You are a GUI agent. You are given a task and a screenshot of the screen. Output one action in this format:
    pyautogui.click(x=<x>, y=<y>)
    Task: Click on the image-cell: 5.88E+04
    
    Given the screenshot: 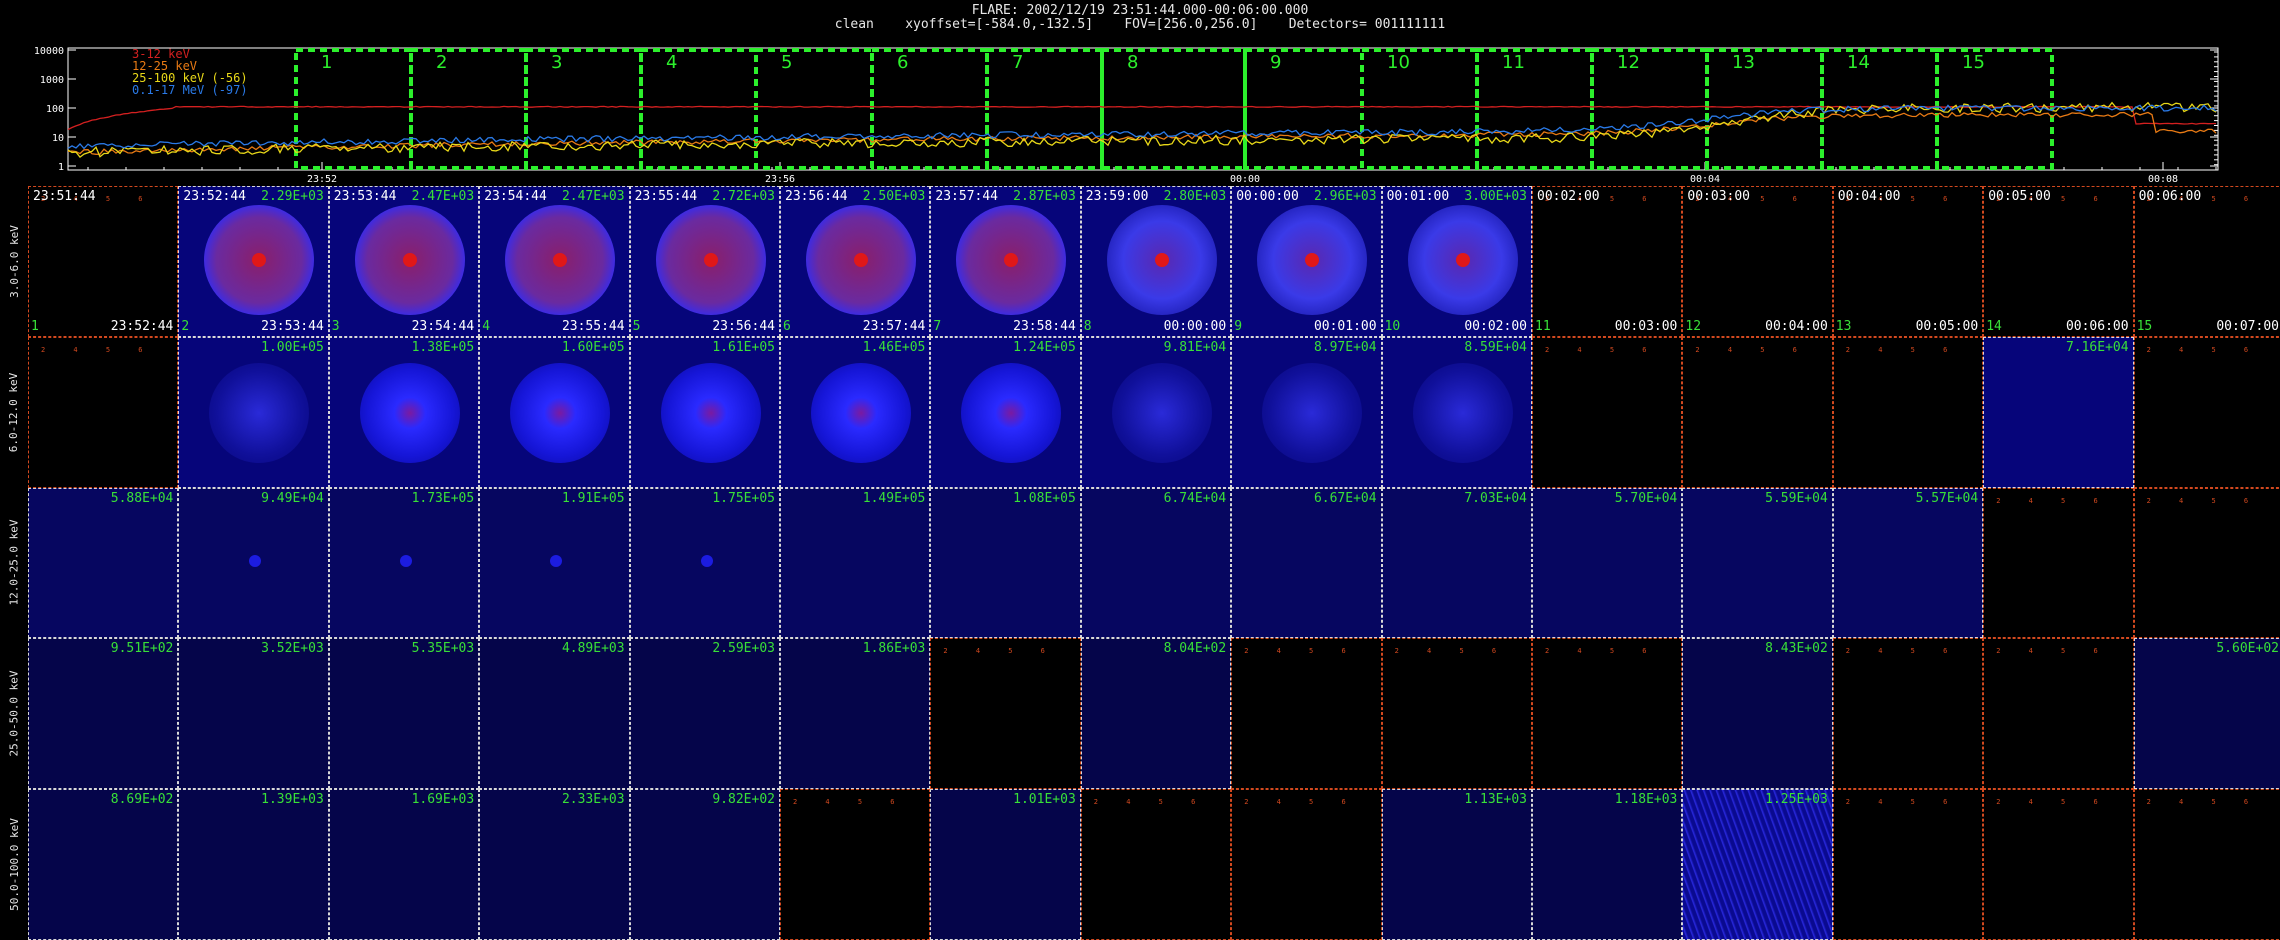 What is the action you would take?
    pyautogui.click(x=103, y=563)
    